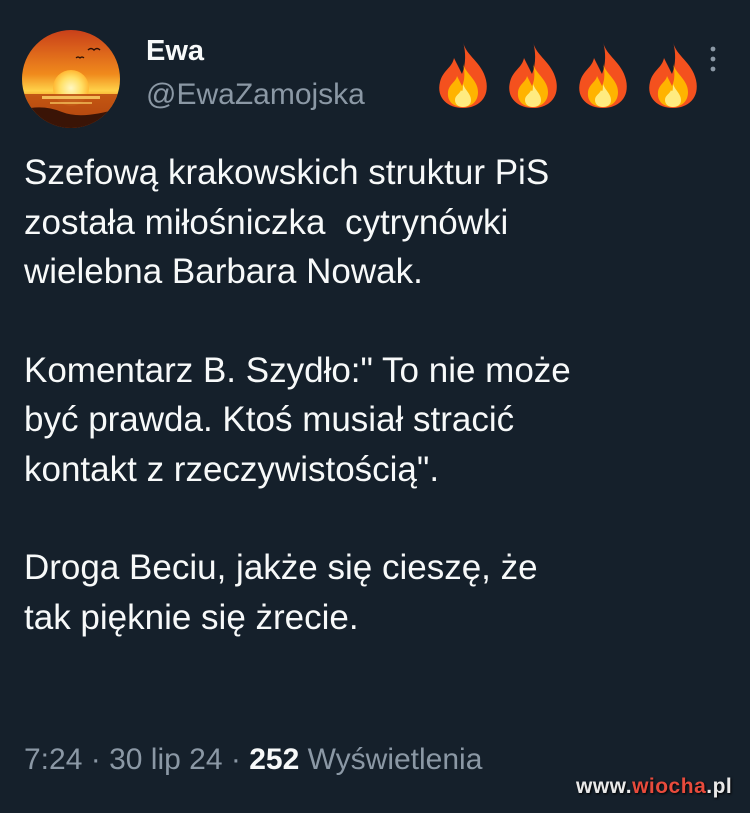 The height and width of the screenshot is (813, 750). What do you see at coordinates (395, 759) in the screenshot?
I see `views-label: Wyświetlenia` at bounding box center [395, 759].